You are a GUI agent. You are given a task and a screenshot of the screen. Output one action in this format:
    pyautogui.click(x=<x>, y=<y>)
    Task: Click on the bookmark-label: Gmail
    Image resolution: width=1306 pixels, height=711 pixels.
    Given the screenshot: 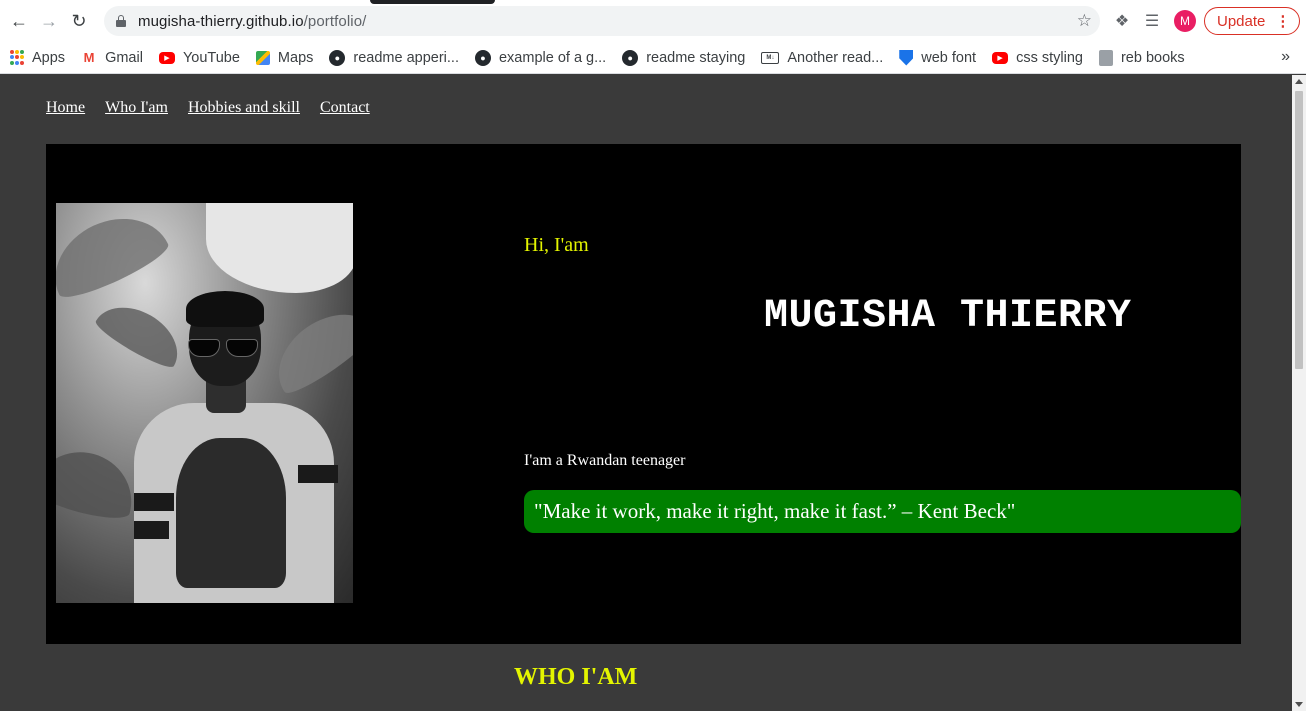 What is the action you would take?
    pyautogui.click(x=124, y=57)
    